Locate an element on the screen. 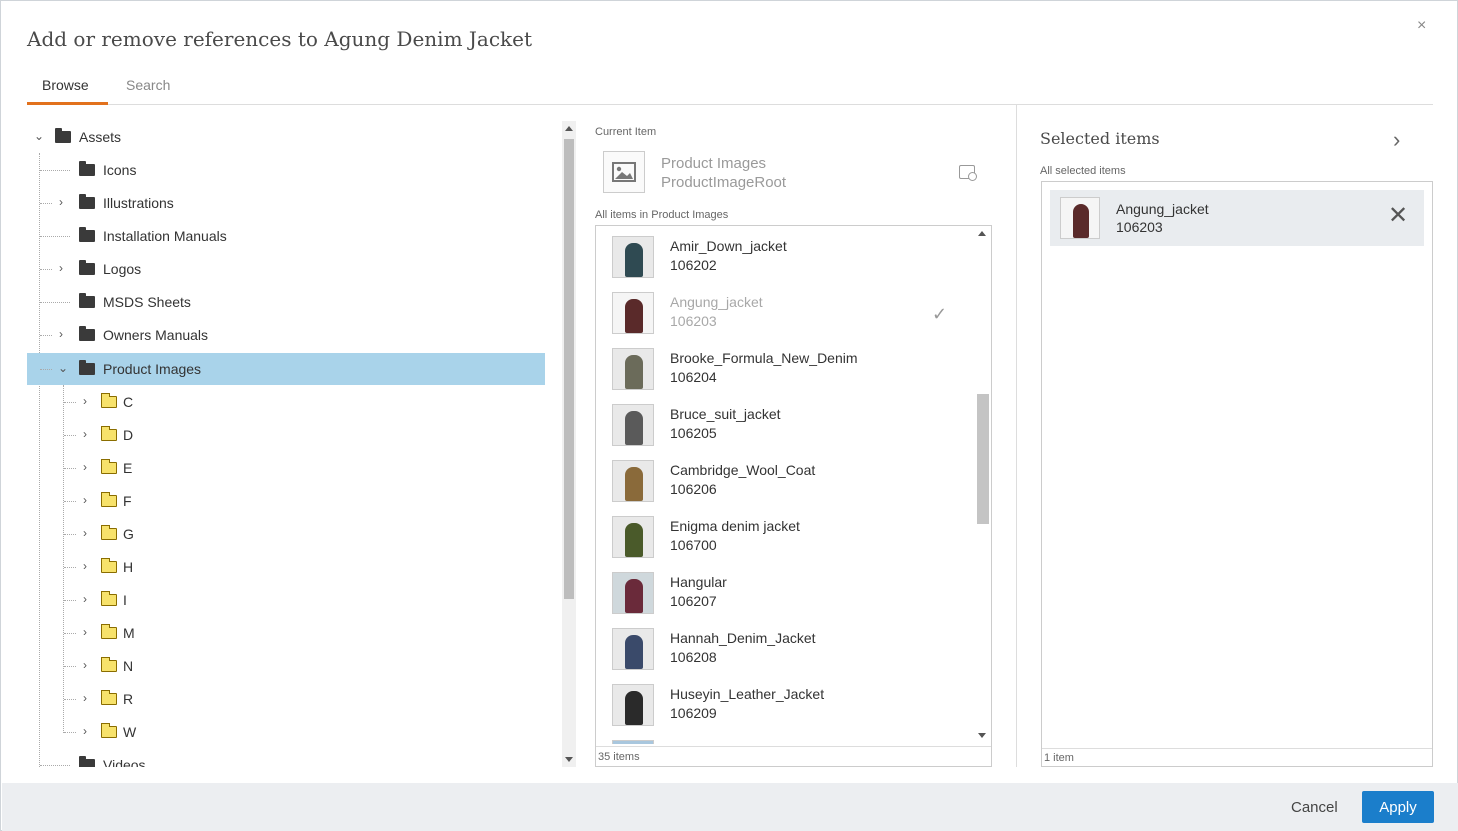 The width and height of the screenshot is (1458, 831). list-item: Brooke_Formula_New_Denim 106204 is located at coordinates (785, 366).